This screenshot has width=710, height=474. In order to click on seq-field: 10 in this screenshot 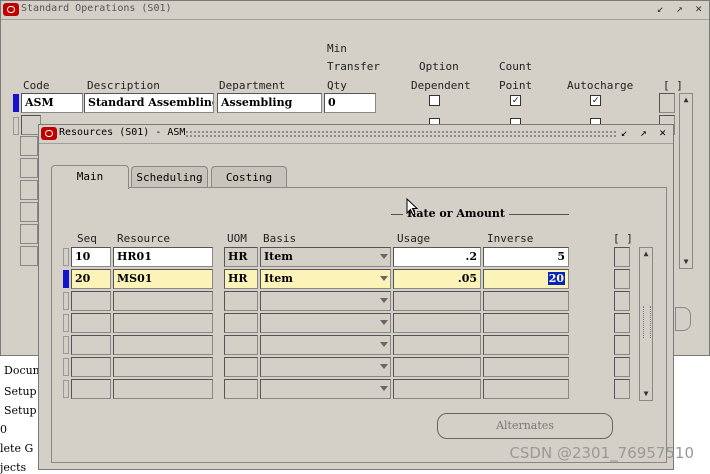, I will do `click(91, 257)`.